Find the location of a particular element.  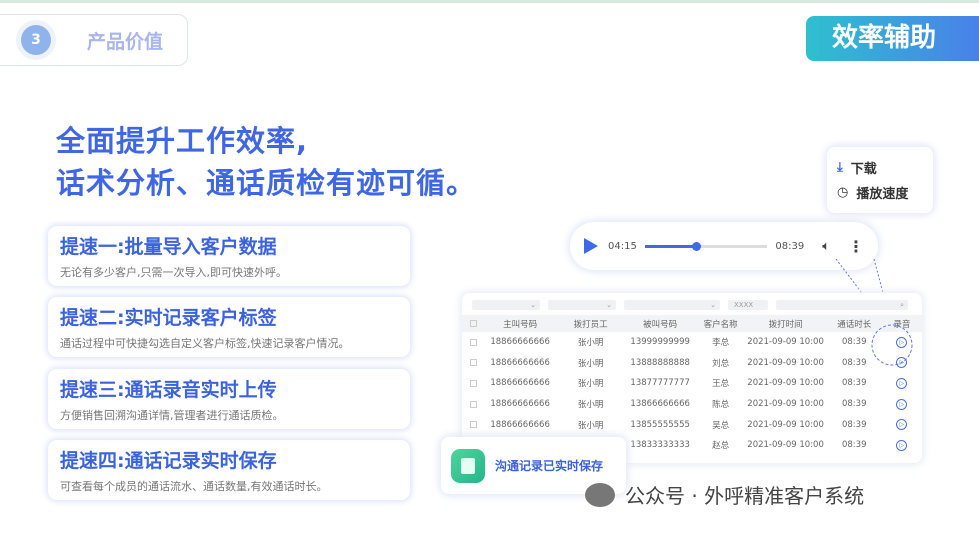

column-header: 拨打员工 is located at coordinates (590, 324).